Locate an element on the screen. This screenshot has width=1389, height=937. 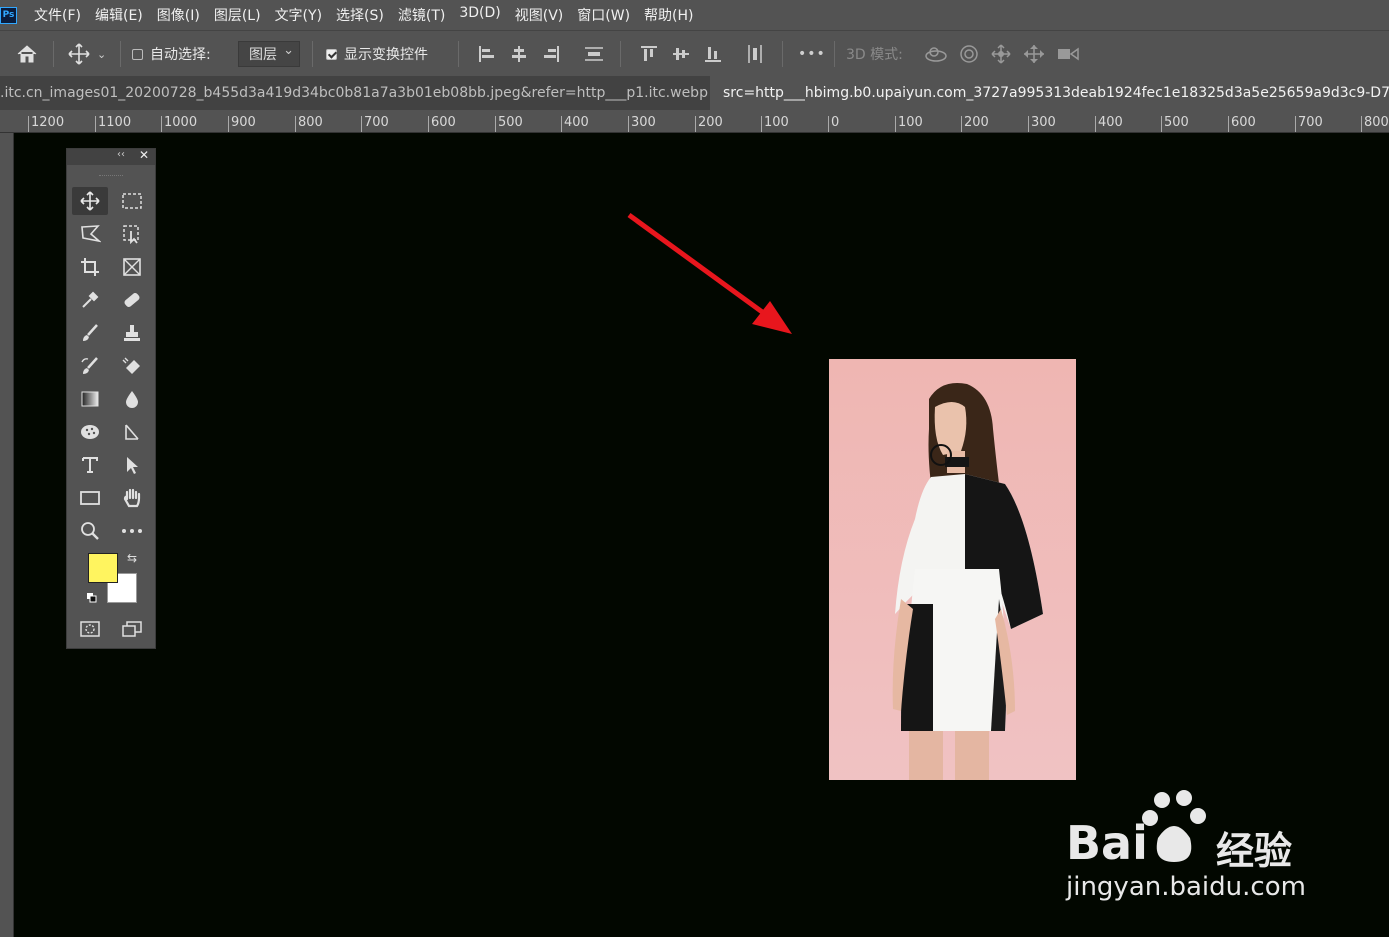
model-photo is located at coordinates (967, 581).